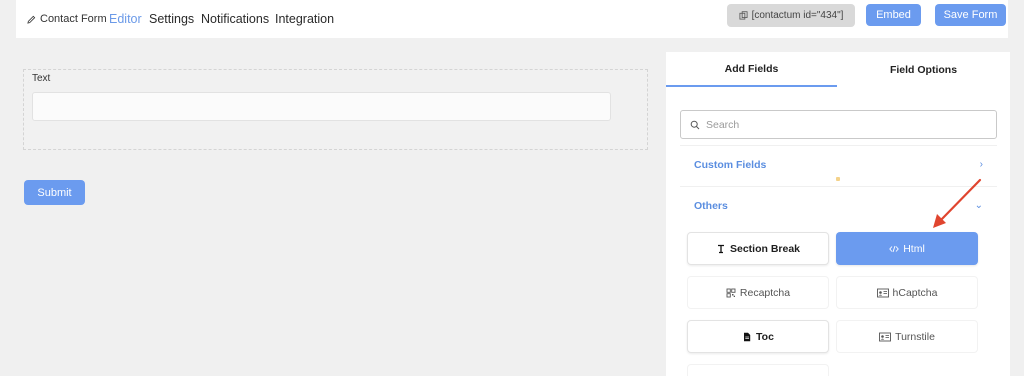  What do you see at coordinates (765, 292) in the screenshot?
I see `field-label: Recaptcha` at bounding box center [765, 292].